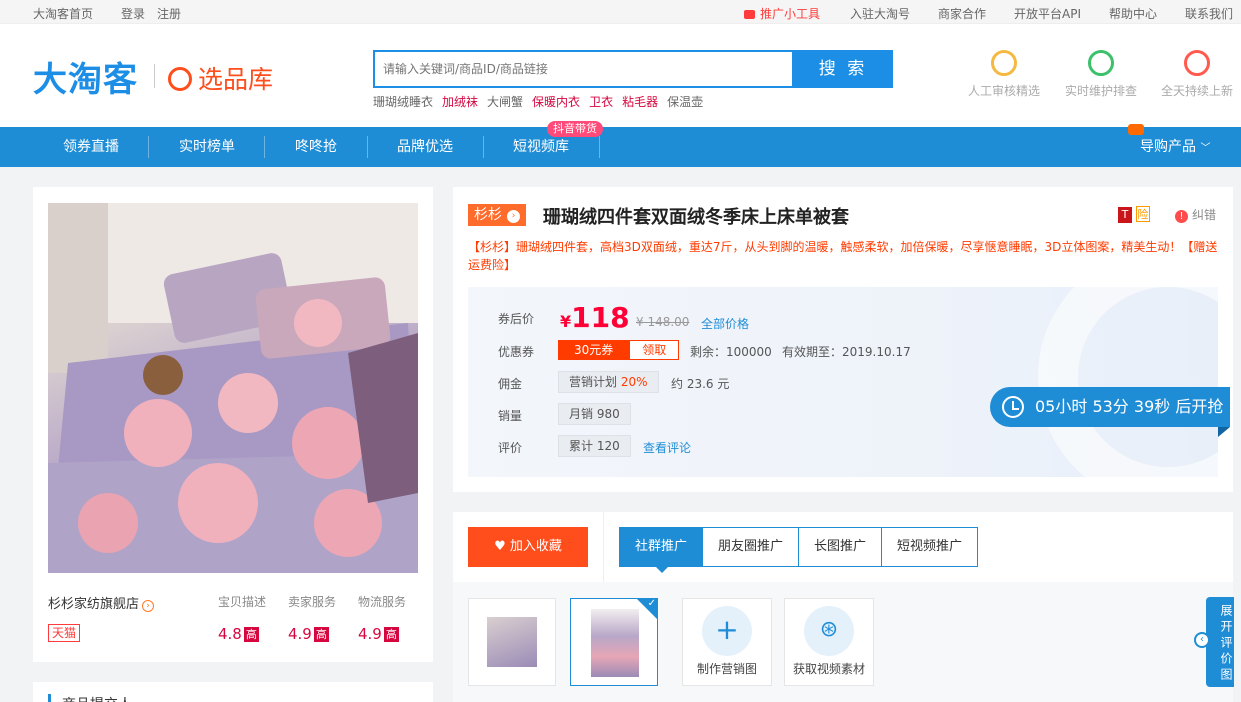  Describe the element at coordinates (750, 547) in the screenshot. I see `tab-moments: 朋友圈推广` at that location.